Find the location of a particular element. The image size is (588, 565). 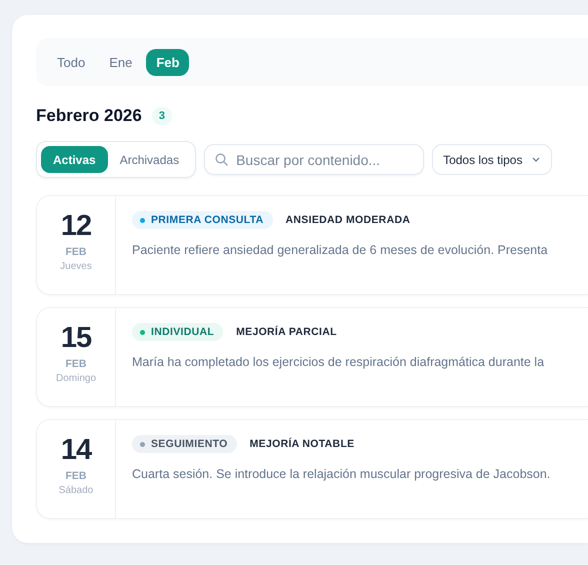

status-tab: Activas is located at coordinates (74, 159).